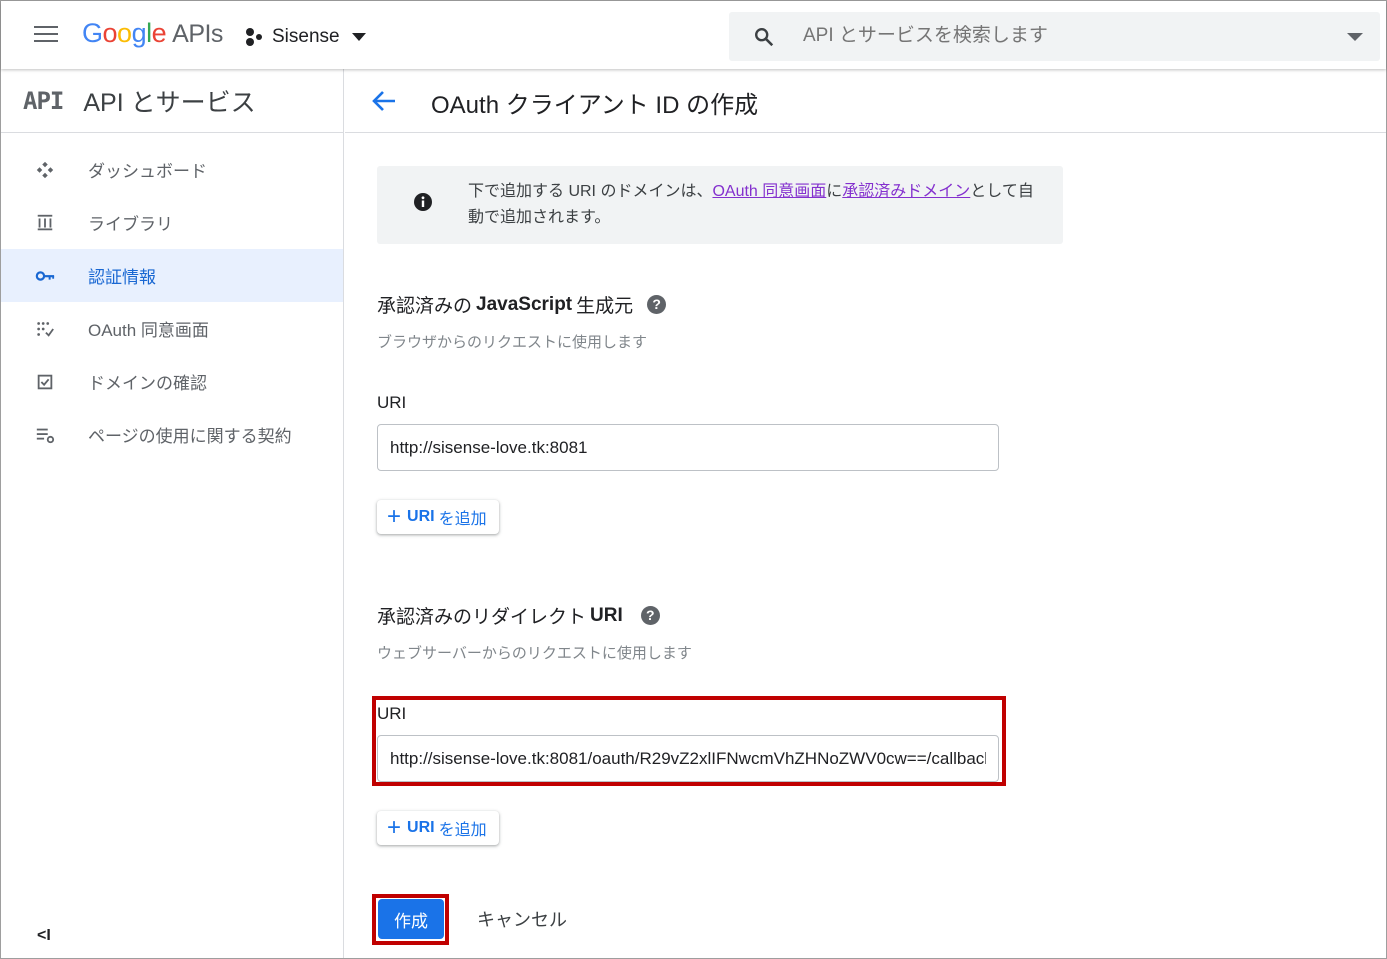 The image size is (1387, 959). Describe the element at coordinates (906, 191) in the screenshot. I see `authorized-domains-link: 承認済みドメイン` at that location.